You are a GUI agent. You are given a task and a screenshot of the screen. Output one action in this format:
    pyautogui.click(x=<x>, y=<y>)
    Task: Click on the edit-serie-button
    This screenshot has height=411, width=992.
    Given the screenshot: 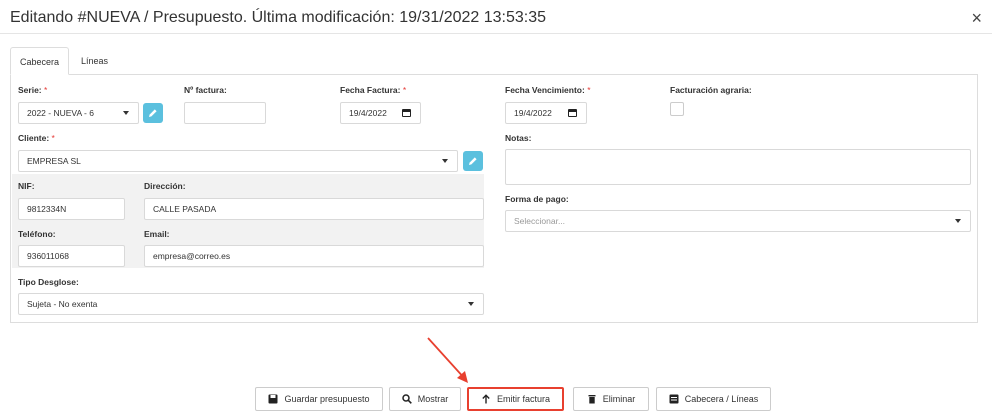 What is the action you would take?
    pyautogui.click(x=153, y=113)
    